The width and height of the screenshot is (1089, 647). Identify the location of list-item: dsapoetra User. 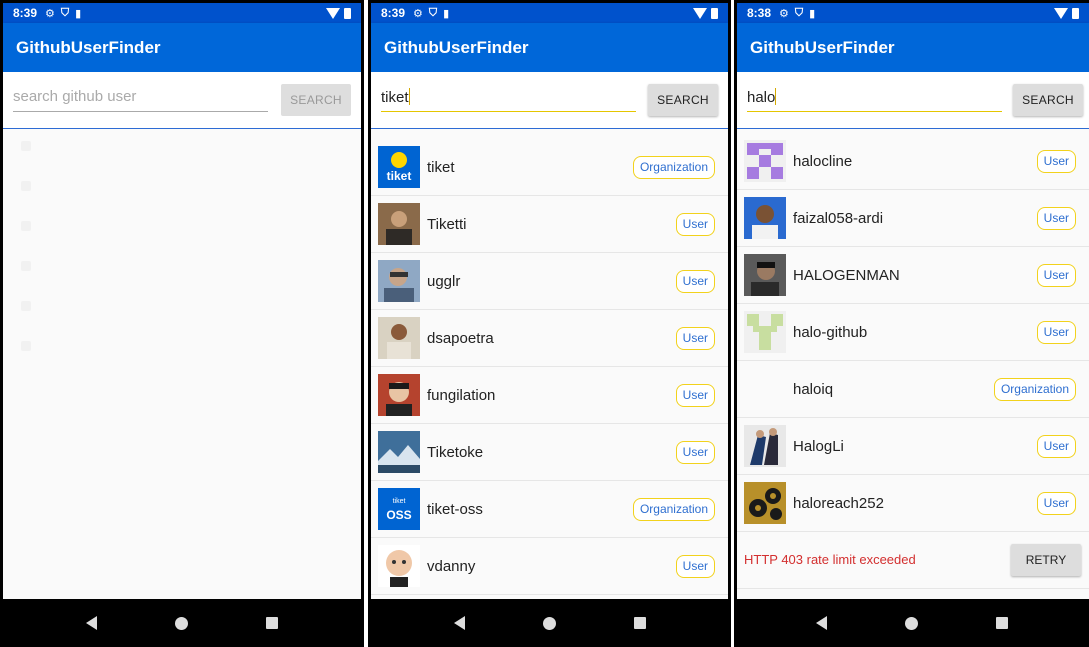
(549, 338).